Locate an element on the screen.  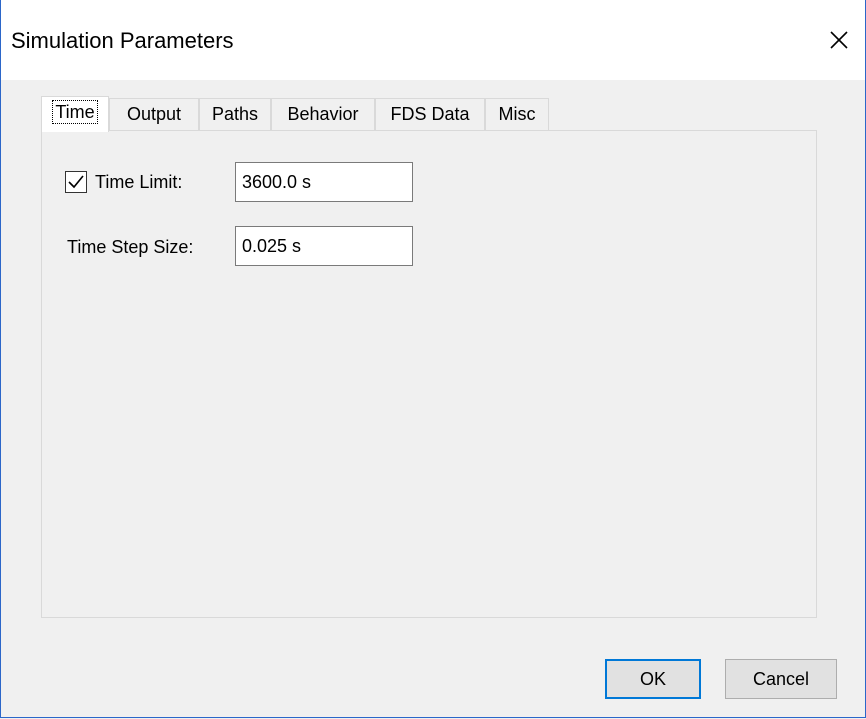
tab-behavior: Behavior is located at coordinates (323, 114).